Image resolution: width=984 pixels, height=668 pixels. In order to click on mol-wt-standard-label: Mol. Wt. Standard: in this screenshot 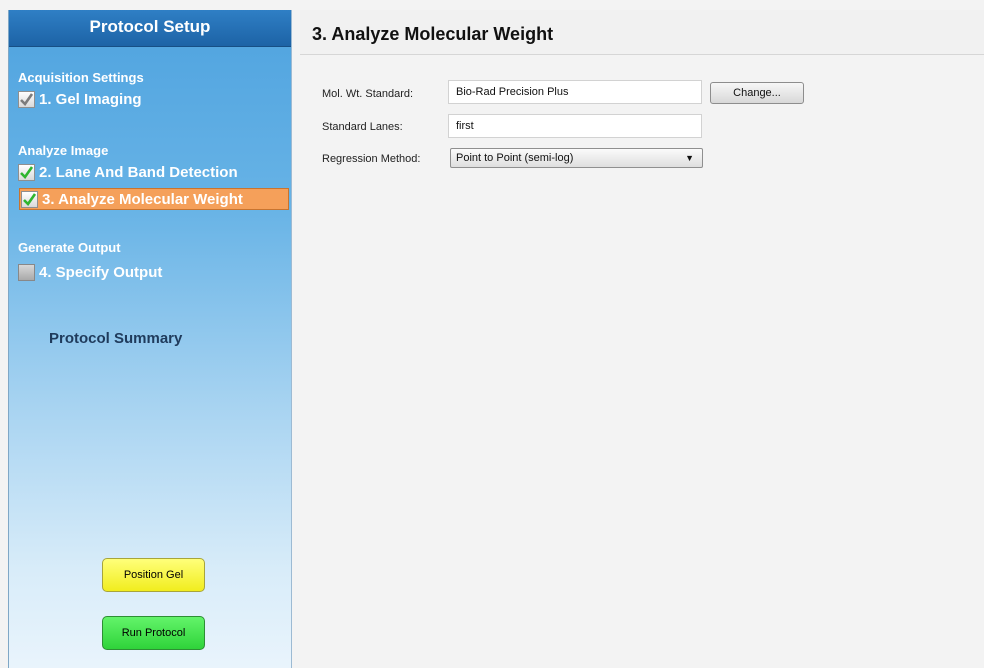, I will do `click(368, 94)`.